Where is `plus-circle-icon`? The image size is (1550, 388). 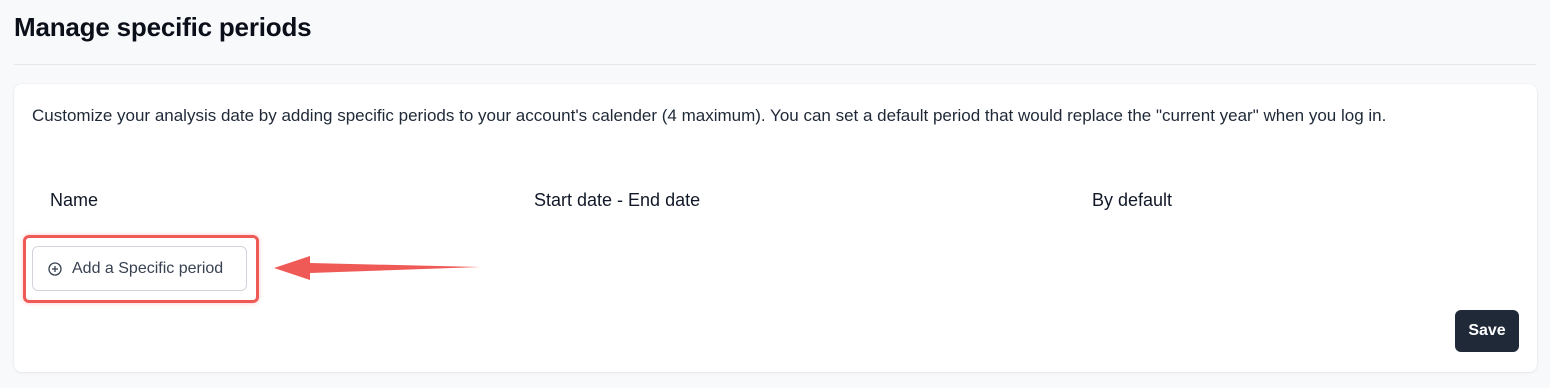 plus-circle-icon is located at coordinates (55, 268).